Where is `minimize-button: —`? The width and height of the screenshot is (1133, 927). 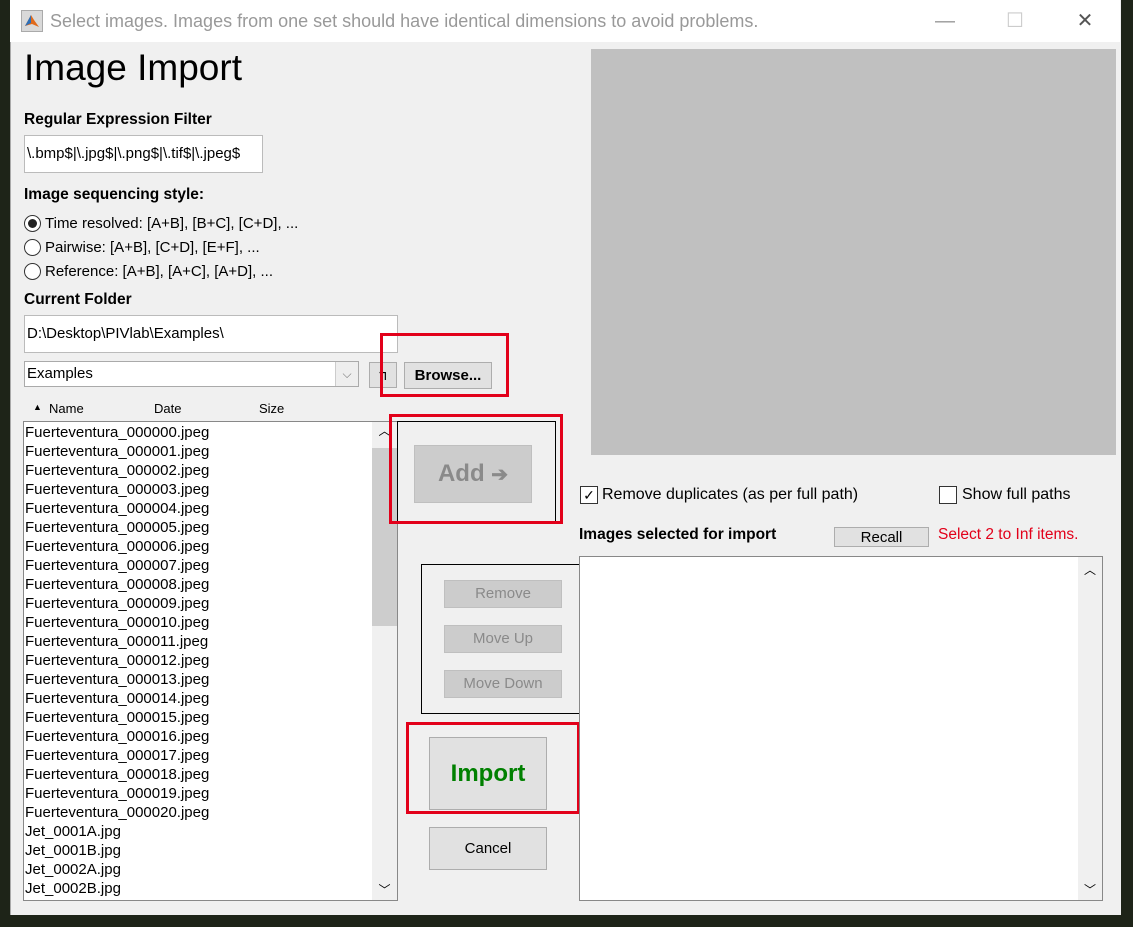 minimize-button: — is located at coordinates (945, 21).